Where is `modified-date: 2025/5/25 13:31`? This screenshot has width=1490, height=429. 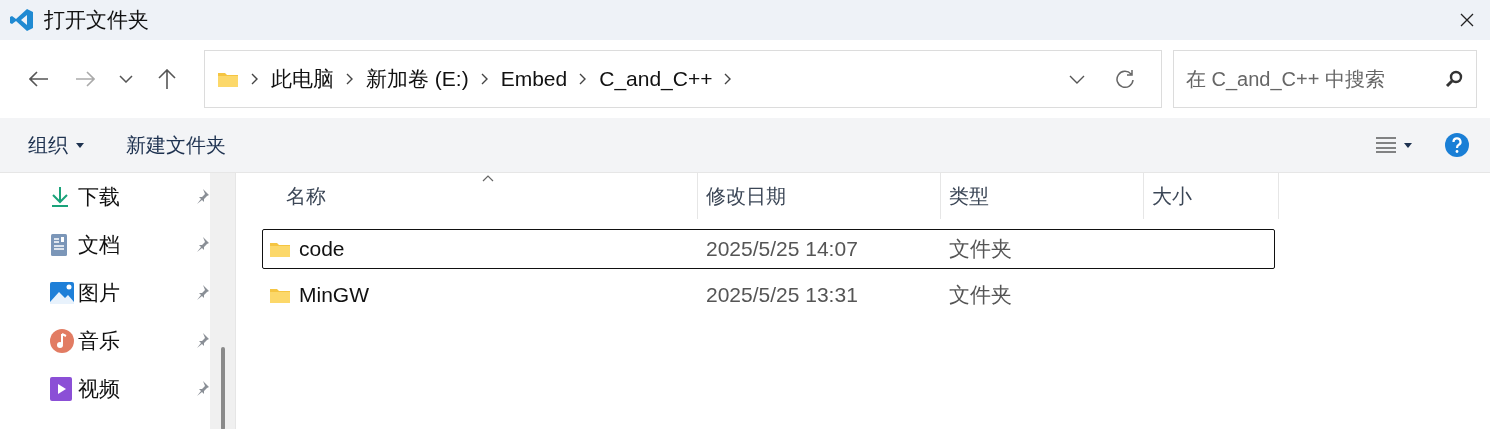 modified-date: 2025/5/25 13:31 is located at coordinates (782, 295).